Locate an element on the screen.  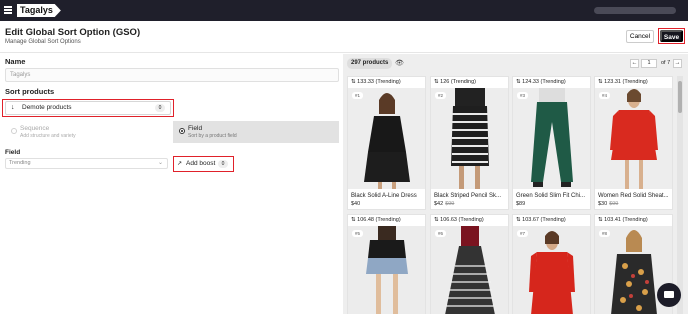
product-card: ⇅ 106.48 (Trending) #5 is located at coordinates (386, 264).